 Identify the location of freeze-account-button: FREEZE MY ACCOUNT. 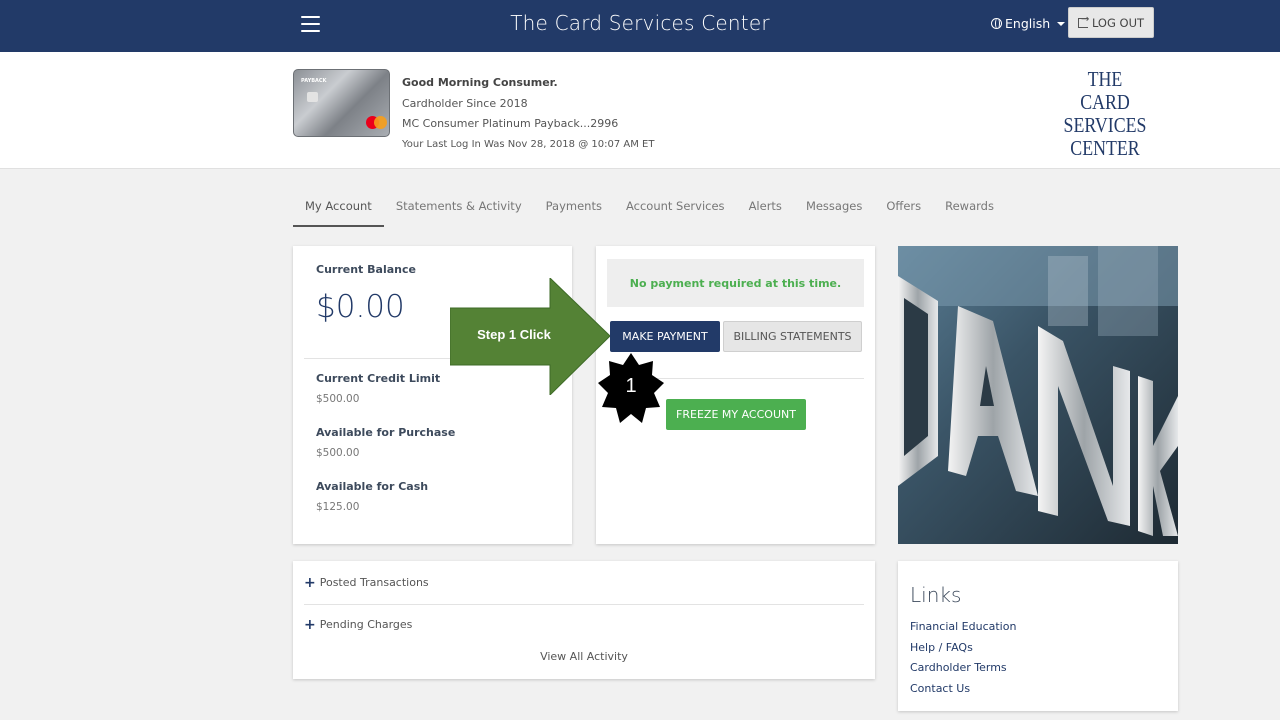
(736, 414).